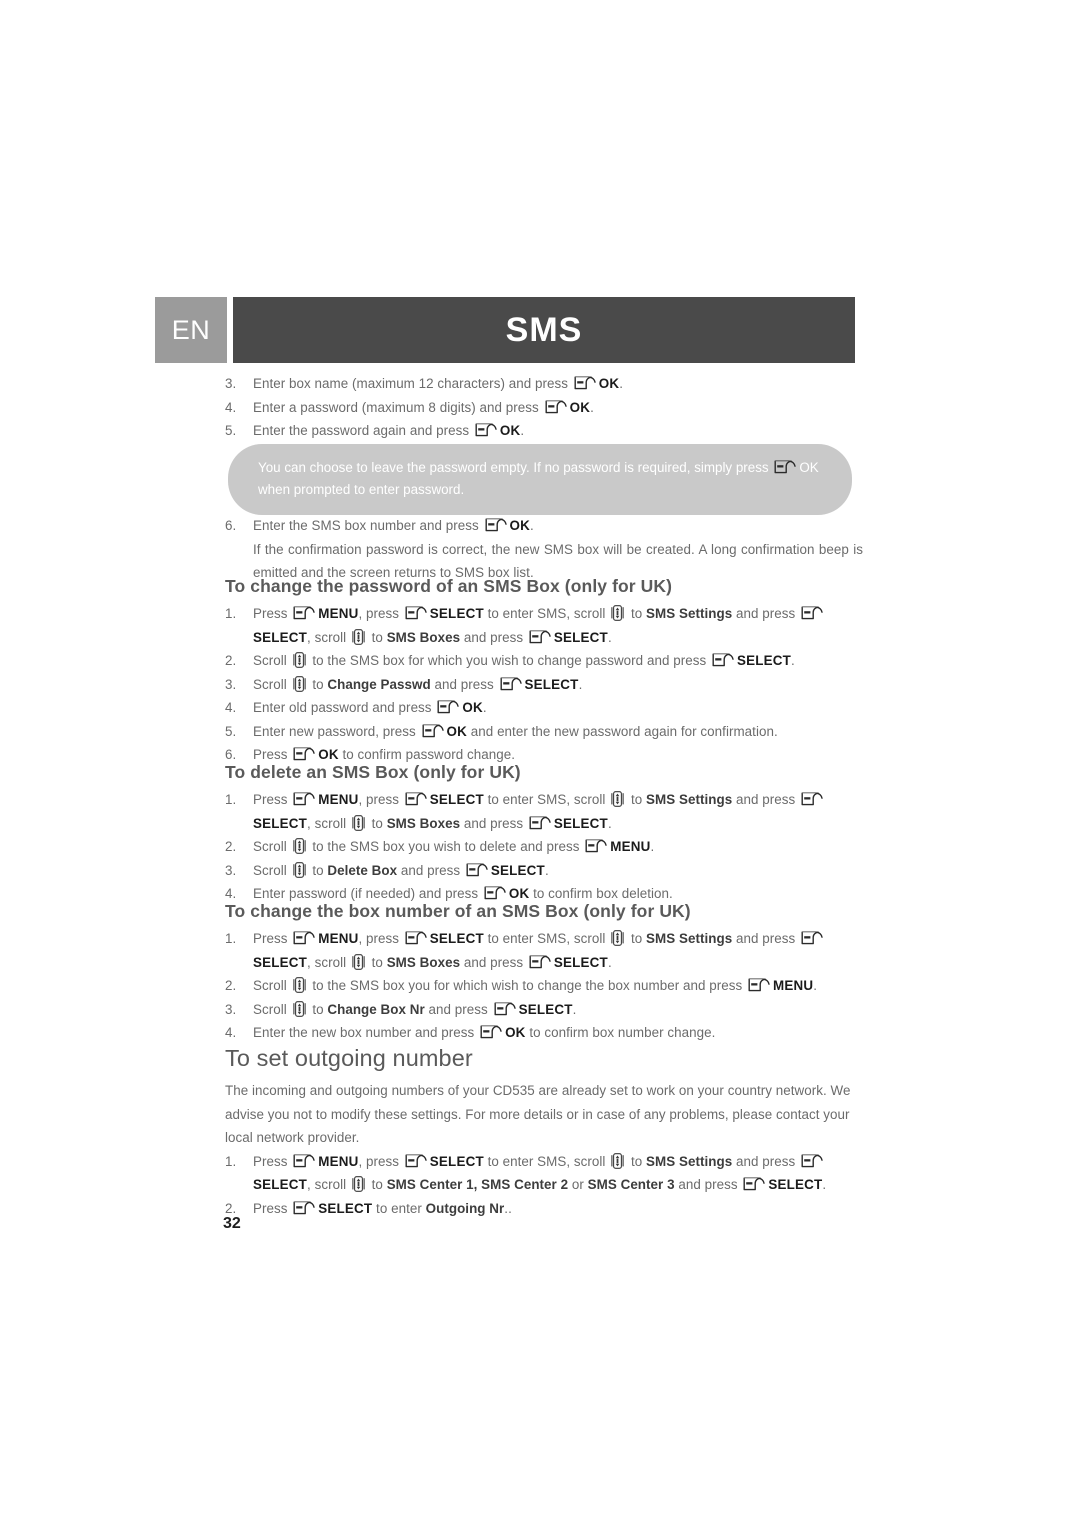 Image resolution: width=1080 pixels, height=1528 pixels. What do you see at coordinates (191, 330) in the screenshot?
I see `language-badge: EN` at bounding box center [191, 330].